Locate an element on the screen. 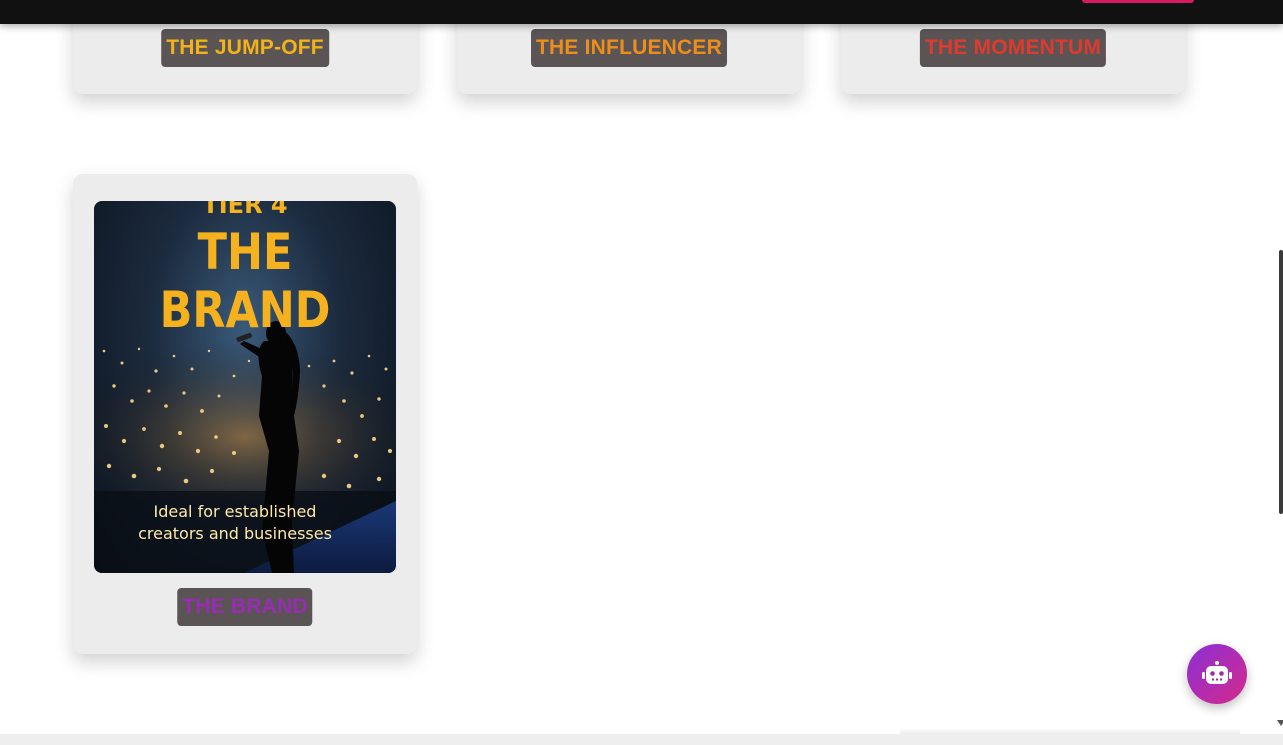  poster-title: THE BRAND is located at coordinates (245, 281).